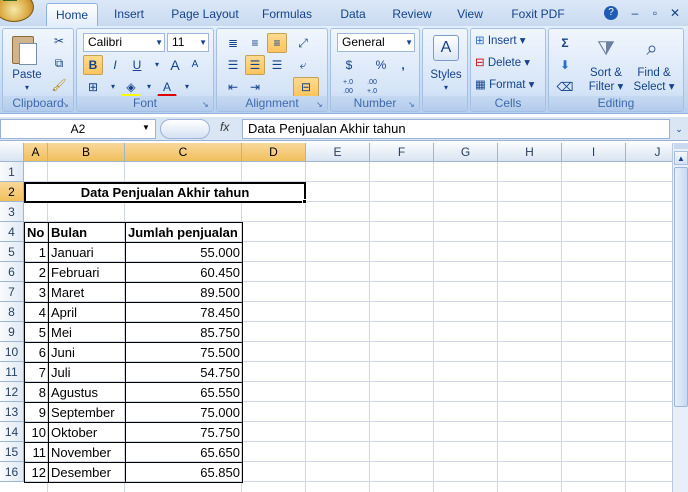 This screenshot has height=492, width=688. What do you see at coordinates (681, 146) in the screenshot?
I see `split-box` at bounding box center [681, 146].